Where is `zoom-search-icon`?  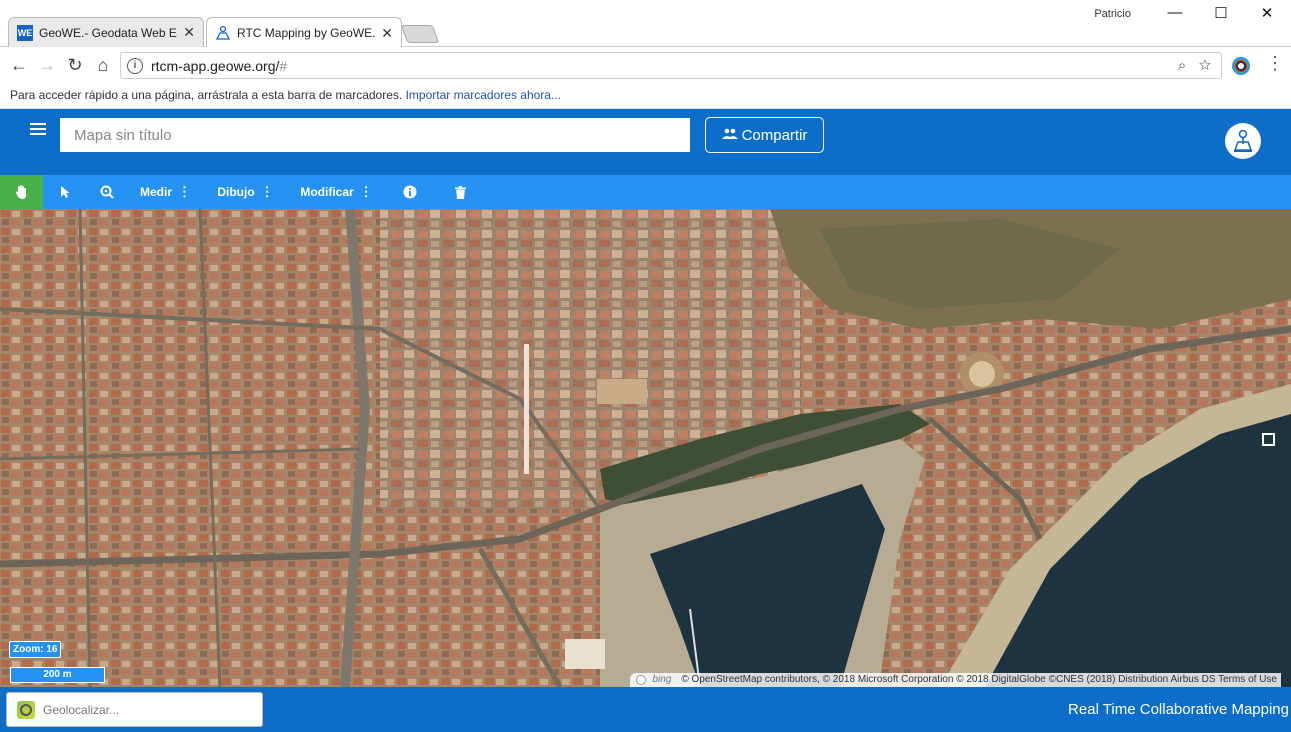 zoom-search-icon is located at coordinates (107, 192).